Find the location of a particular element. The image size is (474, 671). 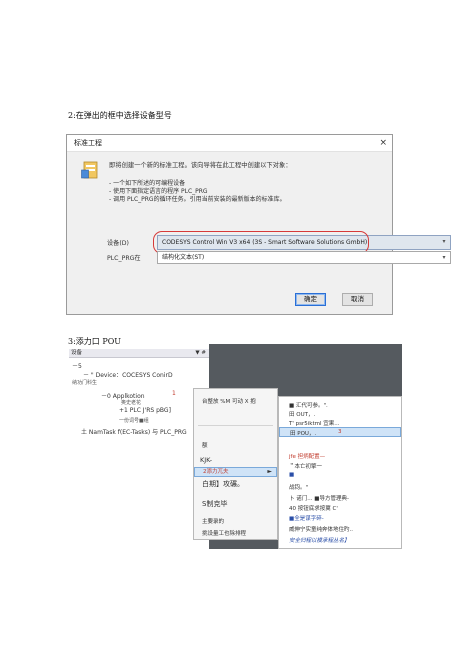

submenu-arrow-icon: ► is located at coordinates (269, 471).